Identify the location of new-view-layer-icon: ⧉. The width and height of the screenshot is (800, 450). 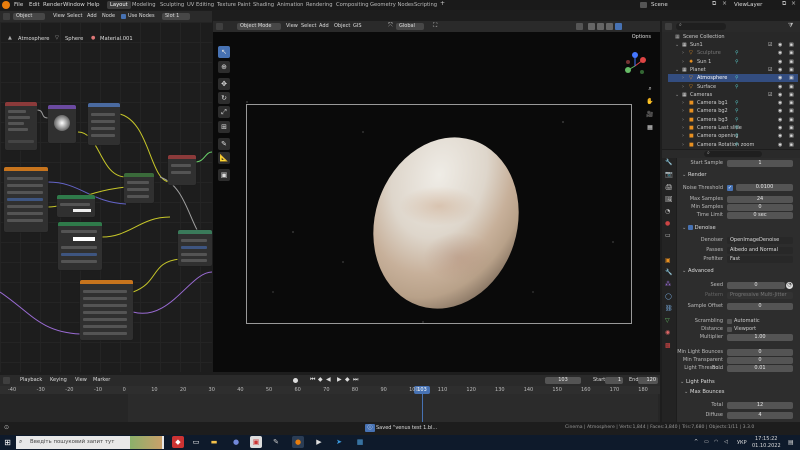
(784, 4).